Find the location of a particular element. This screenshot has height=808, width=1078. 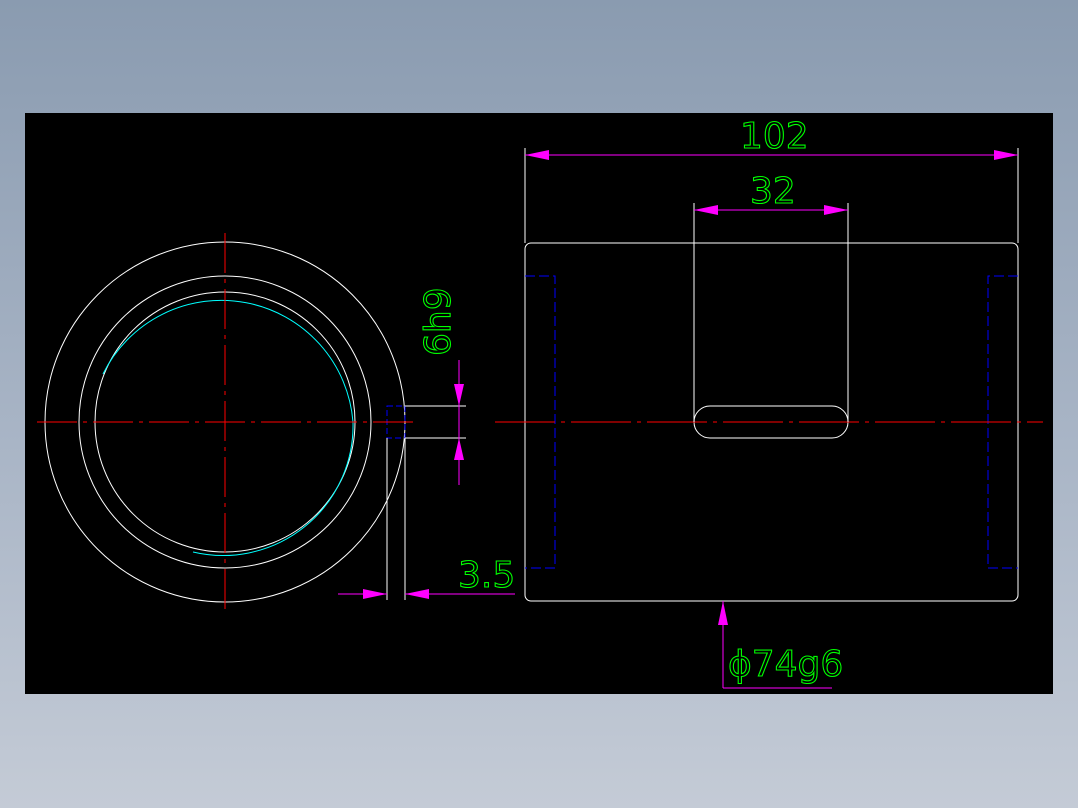

outer-diameter-label: ϕ74g6 is located at coordinates (785, 664).